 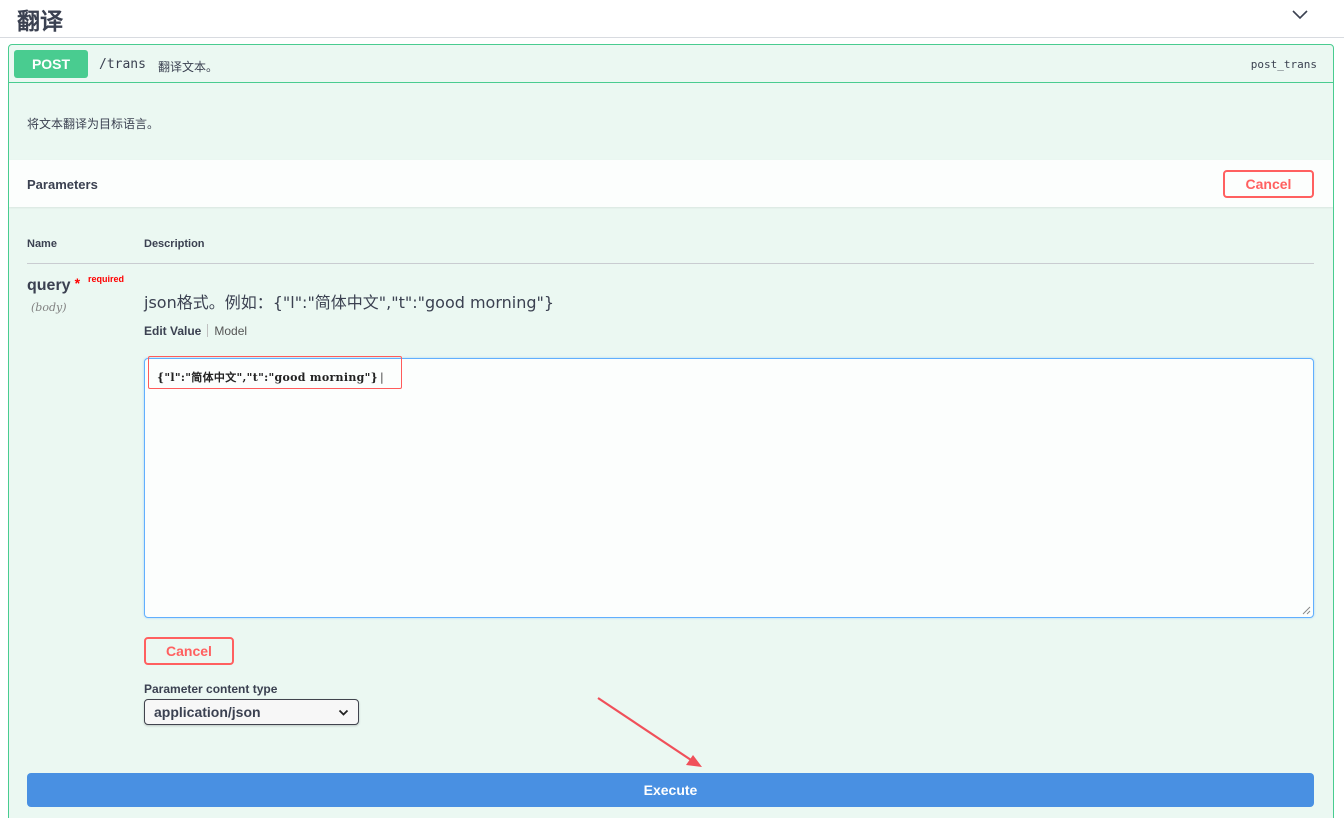 What do you see at coordinates (51, 64) in the screenshot?
I see `method-badge: POST` at bounding box center [51, 64].